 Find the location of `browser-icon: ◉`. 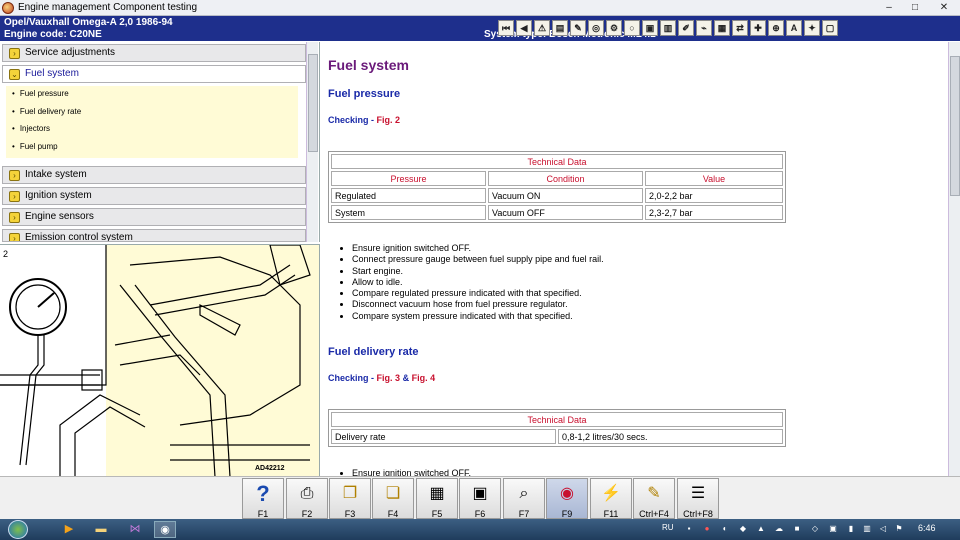

browser-icon: ◉ is located at coordinates (165, 529).